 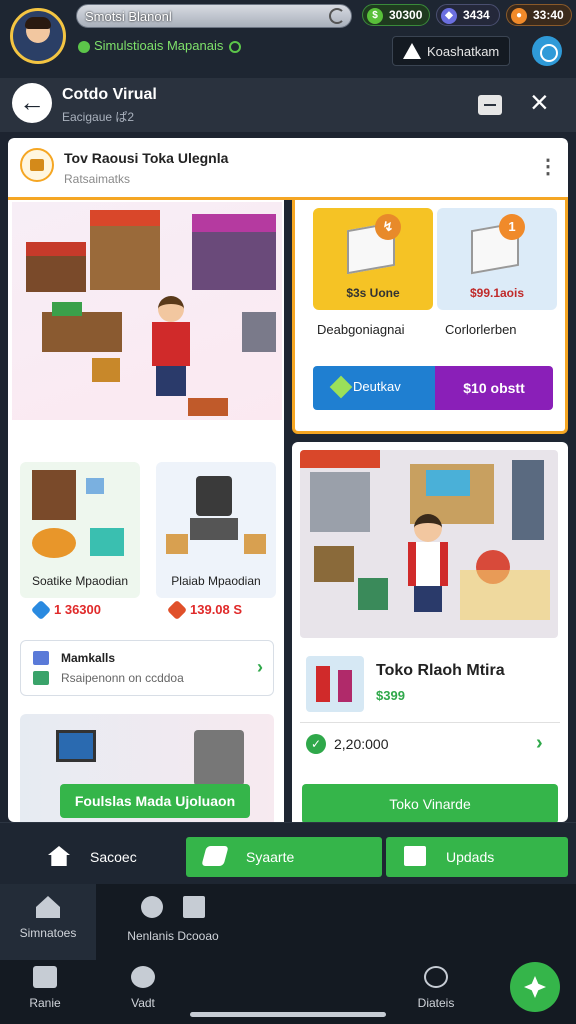 What do you see at coordinates (88, 658) in the screenshot?
I see `materials-title: Mamkalls` at bounding box center [88, 658].